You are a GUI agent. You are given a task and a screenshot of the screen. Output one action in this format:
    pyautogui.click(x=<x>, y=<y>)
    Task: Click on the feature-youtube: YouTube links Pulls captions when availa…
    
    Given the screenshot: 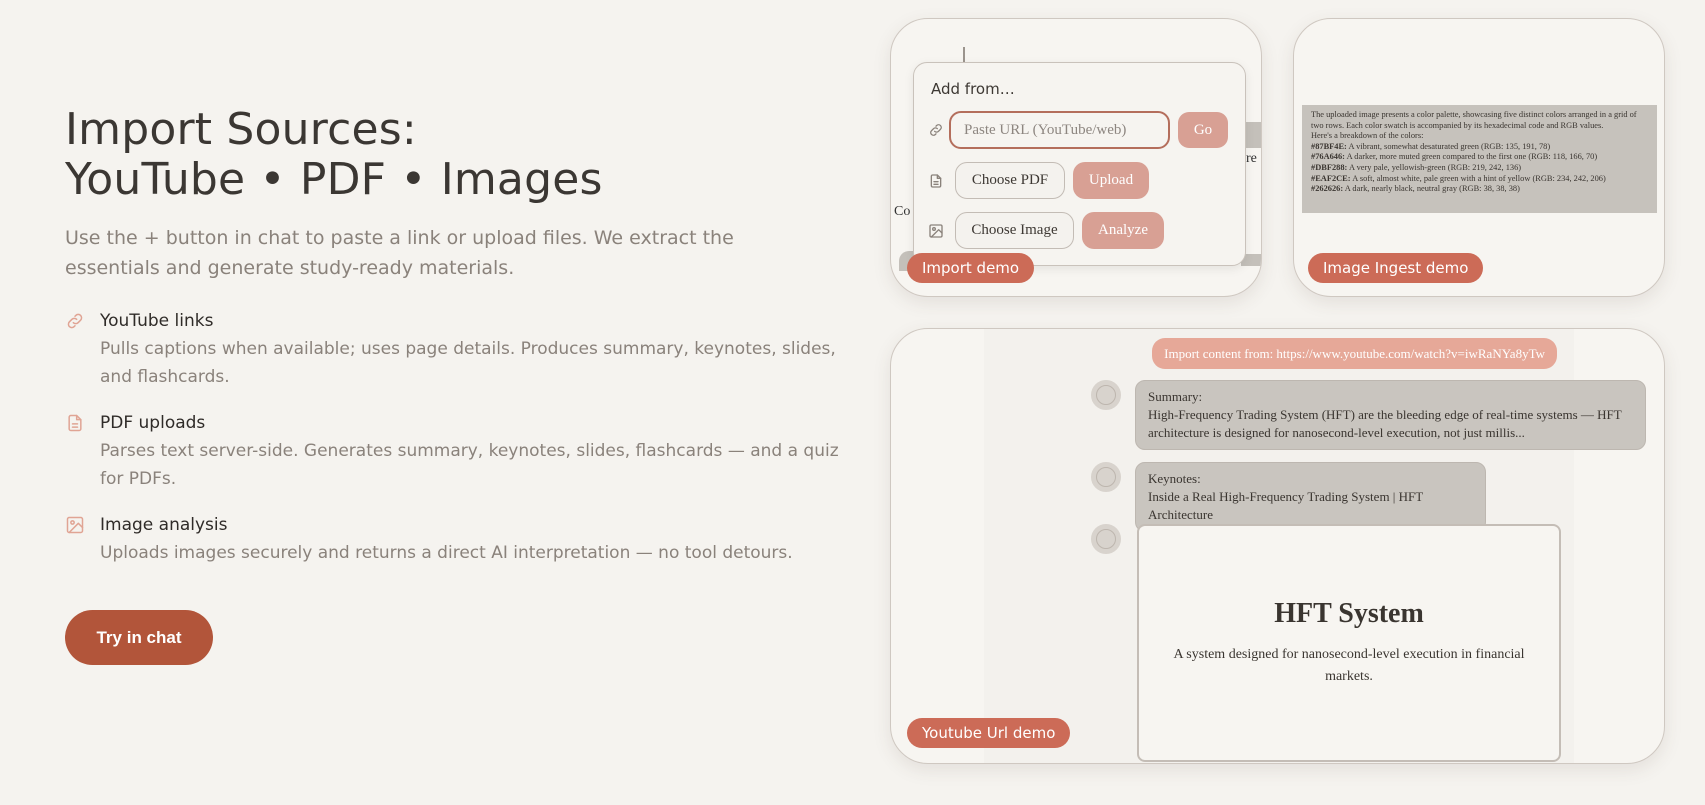 What is the action you would take?
    pyautogui.click(x=460, y=350)
    